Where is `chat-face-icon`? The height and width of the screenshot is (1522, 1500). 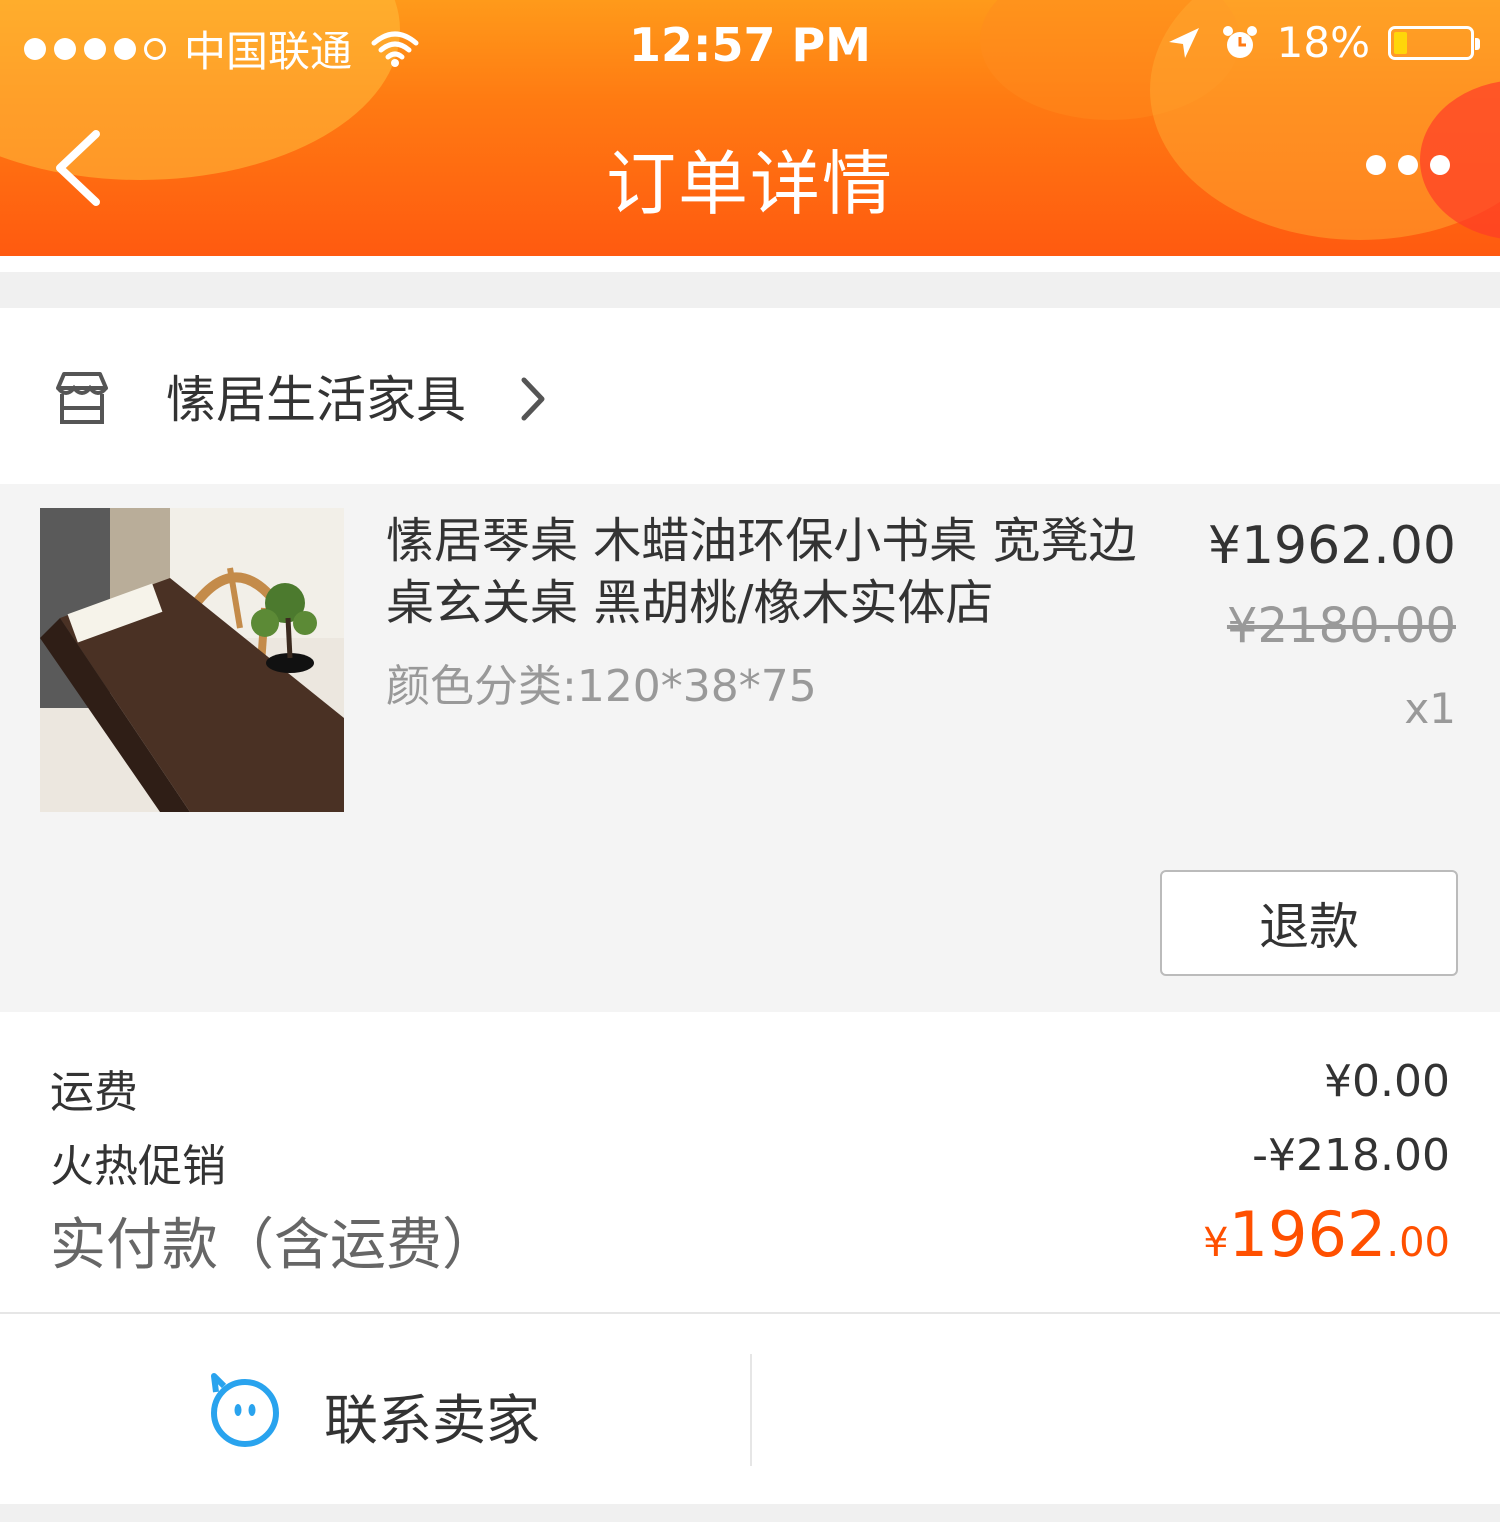 chat-face-icon is located at coordinates (245, 1411).